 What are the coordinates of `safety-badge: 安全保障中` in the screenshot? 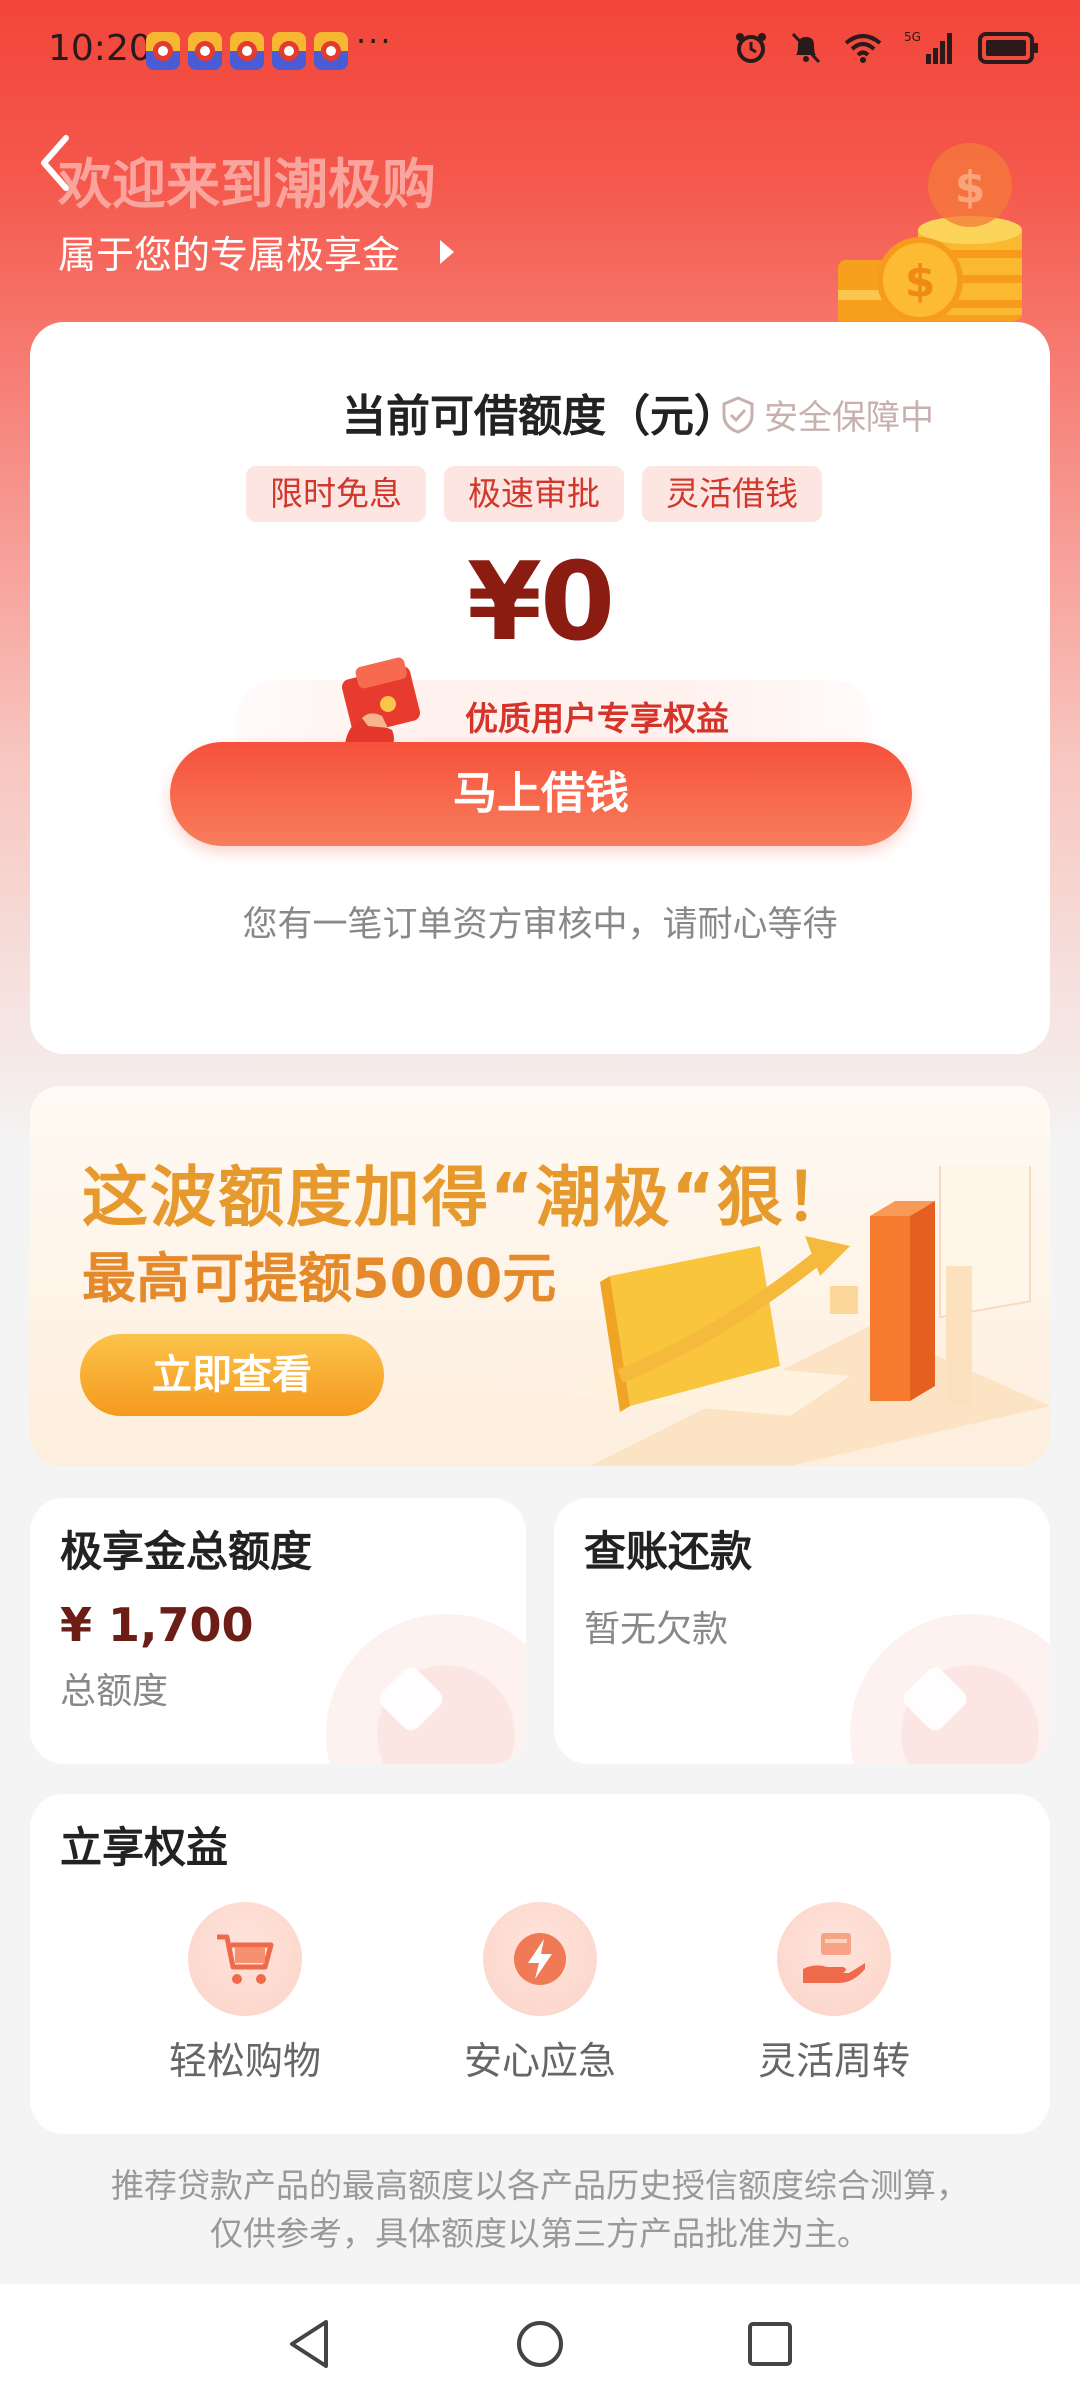 It's located at (827, 414).